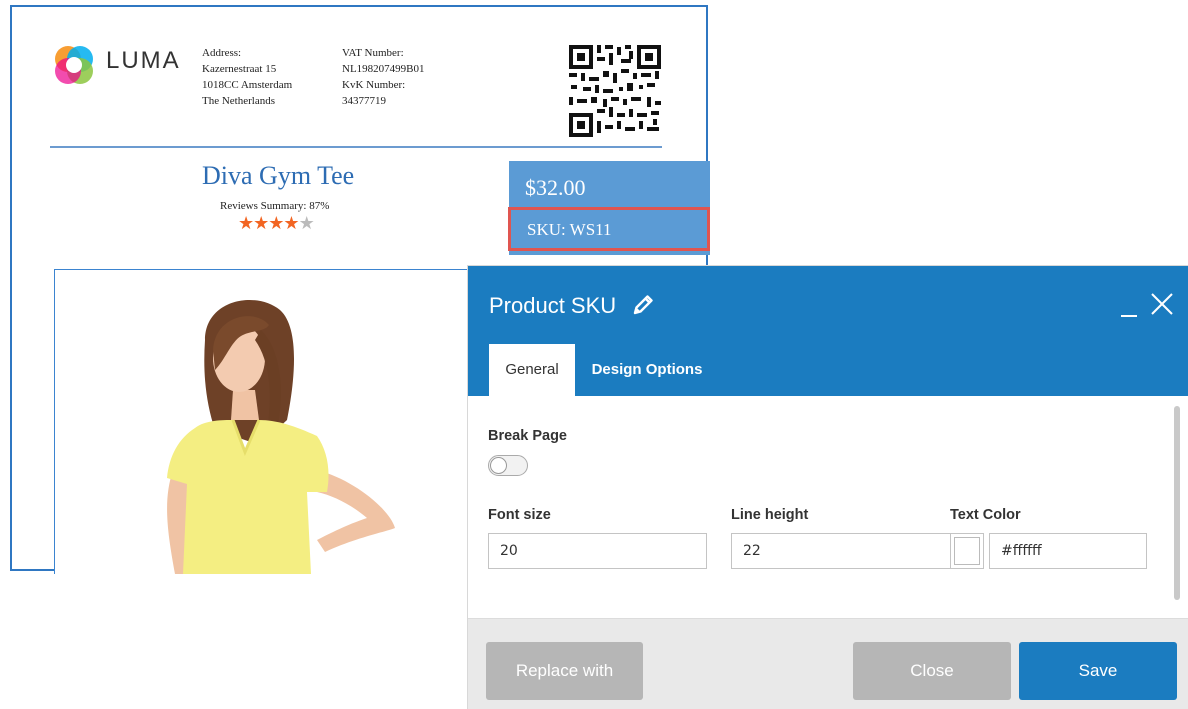 The image size is (1188, 709). I want to click on dialog-title: Product SKU, so click(553, 305).